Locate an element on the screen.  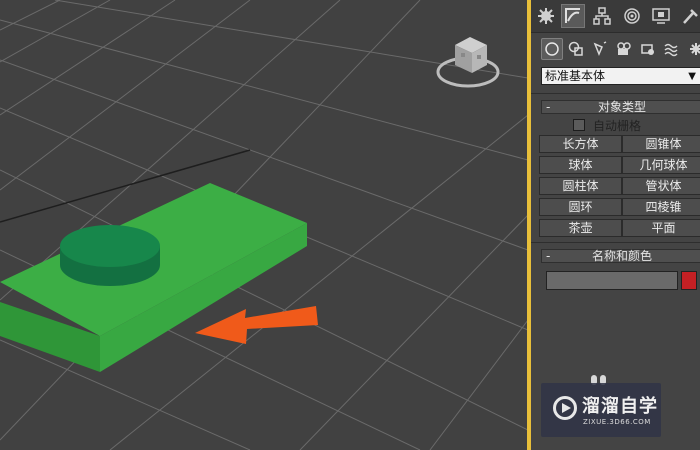
hierarchy-tab-icon is located at coordinates (602, 16).